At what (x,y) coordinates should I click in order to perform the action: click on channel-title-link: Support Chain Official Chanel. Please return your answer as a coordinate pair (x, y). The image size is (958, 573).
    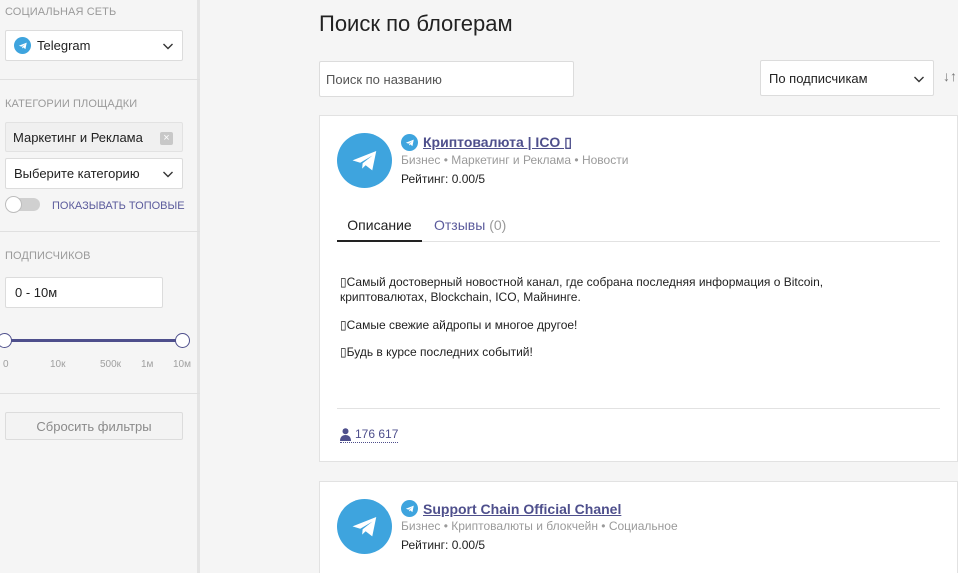
    Looking at the image, I should click on (522, 509).